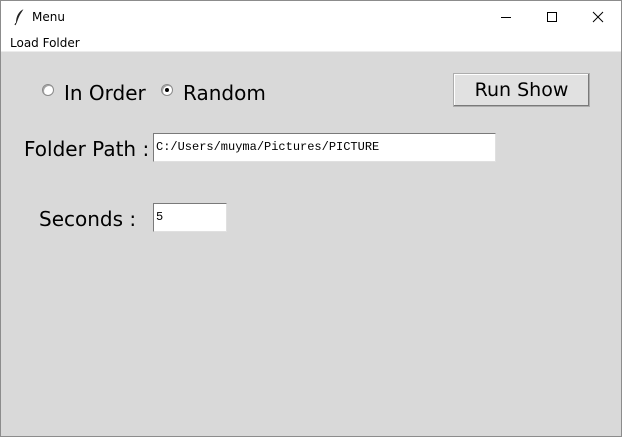 Image resolution: width=622 pixels, height=437 pixels. Describe the element at coordinates (224, 93) in the screenshot. I see `random-label: Random` at that location.